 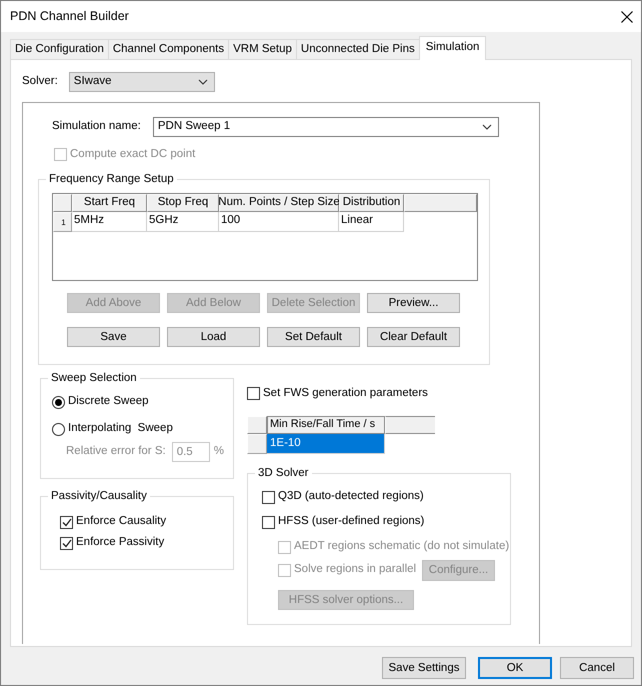 I want to click on field-label: Relative error for S:, so click(x=116, y=451).